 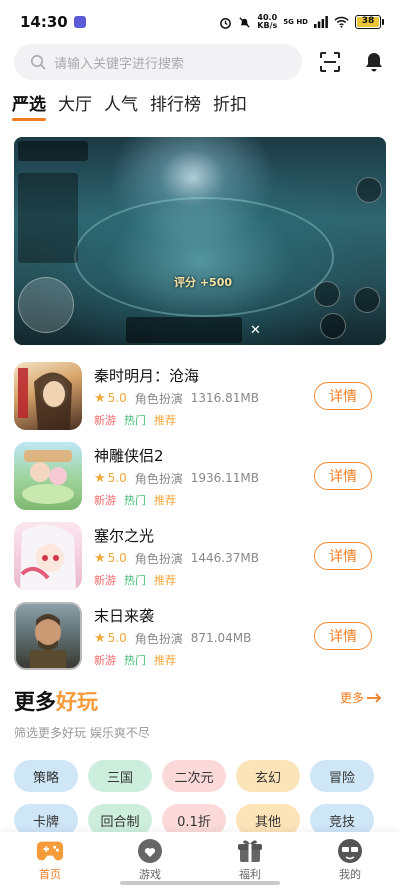 I want to click on category-chip: 策略, so click(x=46, y=776).